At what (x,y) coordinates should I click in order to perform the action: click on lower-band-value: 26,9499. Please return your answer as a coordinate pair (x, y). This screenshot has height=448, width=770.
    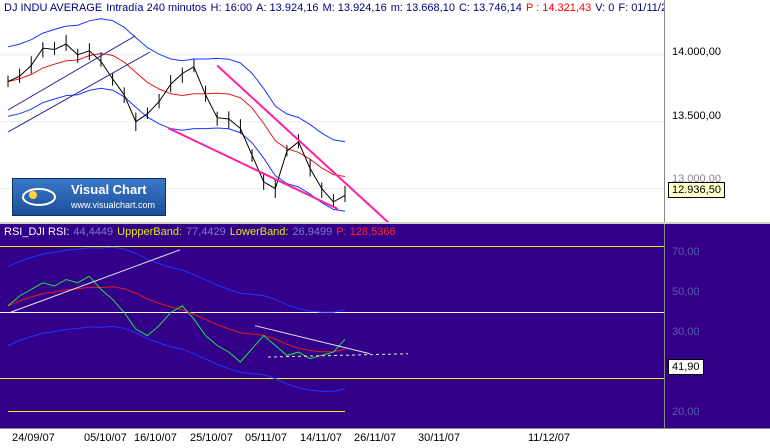
    Looking at the image, I should click on (312, 232).